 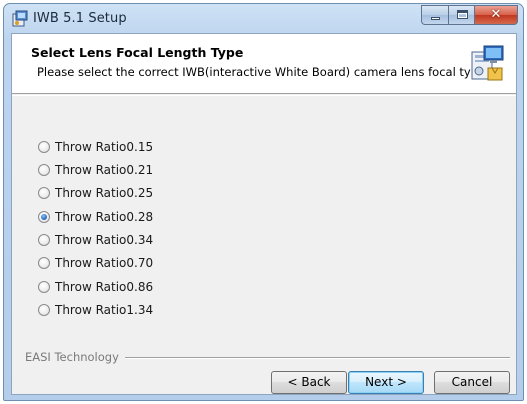 What do you see at coordinates (20, 18) in the screenshot?
I see `installer-app-icon` at bounding box center [20, 18].